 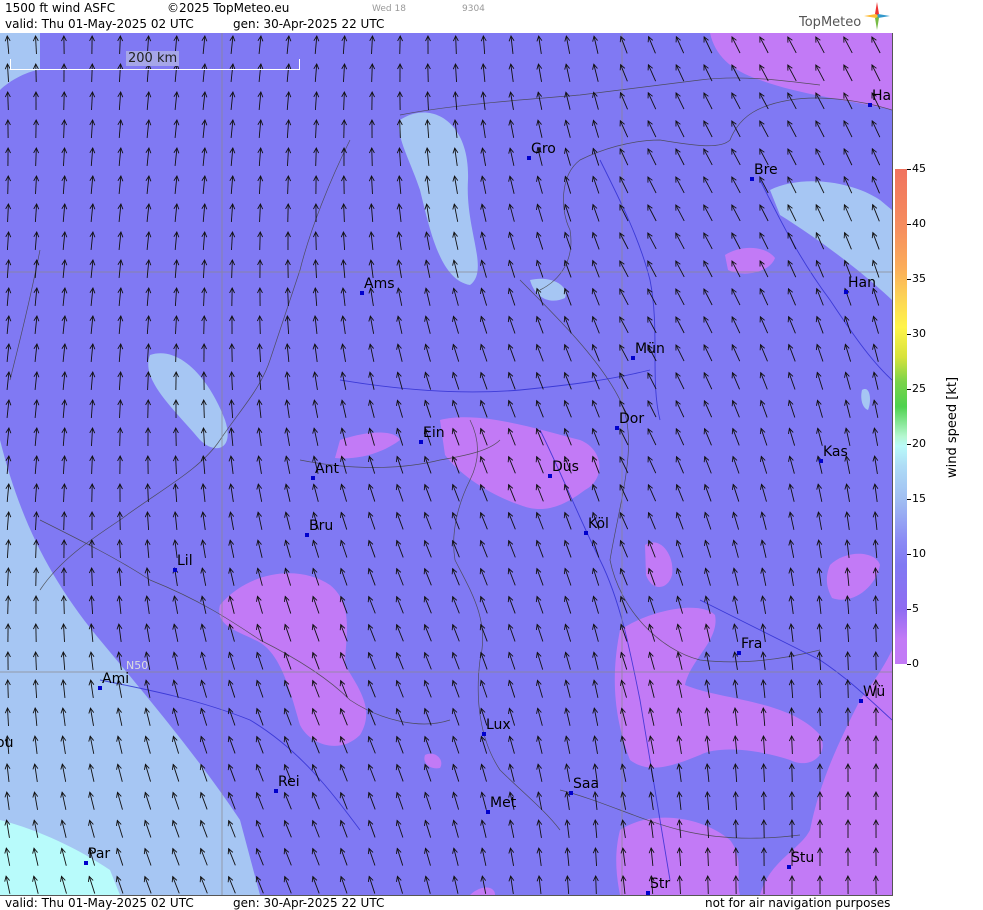 I want to click on city-label: Lil, so click(x=185, y=561).